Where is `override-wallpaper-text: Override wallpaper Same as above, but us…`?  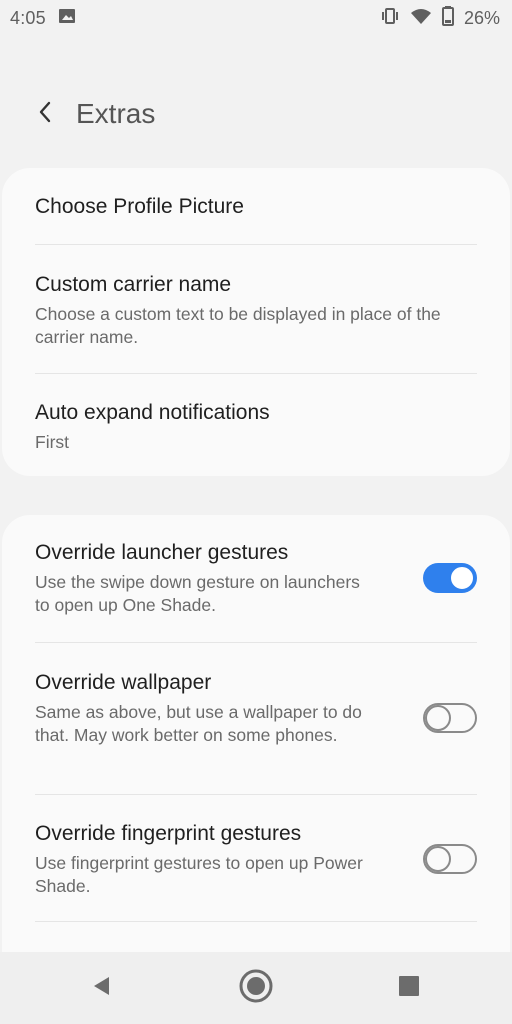
override-wallpaper-text: Override wallpaper Same as above, but us… is located at coordinates (205, 708).